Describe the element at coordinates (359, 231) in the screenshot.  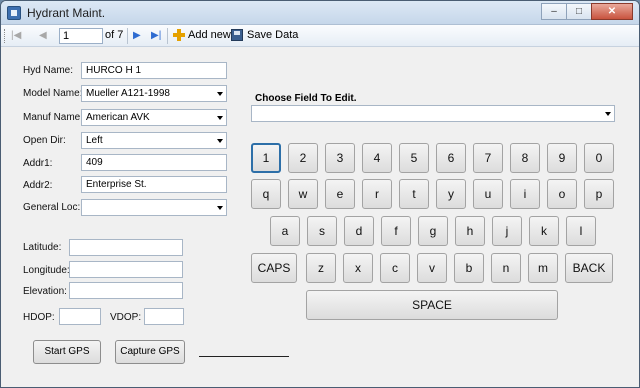
I see `key-d: d` at that location.